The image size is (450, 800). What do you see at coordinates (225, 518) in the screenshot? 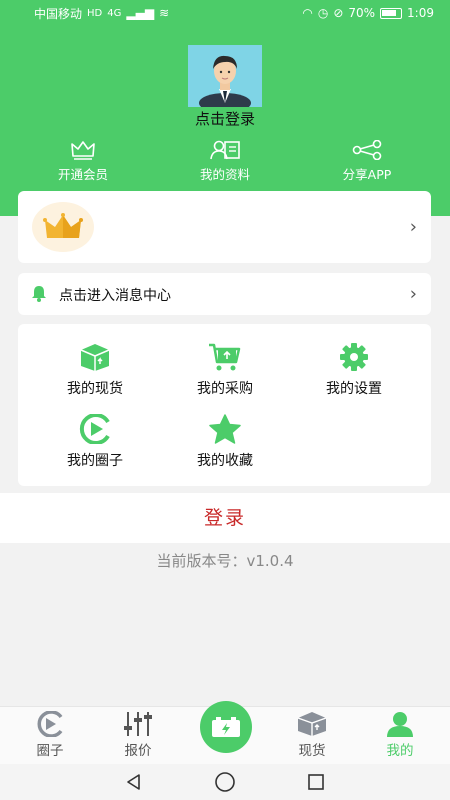
I see `login-button: 登录` at bounding box center [225, 518].